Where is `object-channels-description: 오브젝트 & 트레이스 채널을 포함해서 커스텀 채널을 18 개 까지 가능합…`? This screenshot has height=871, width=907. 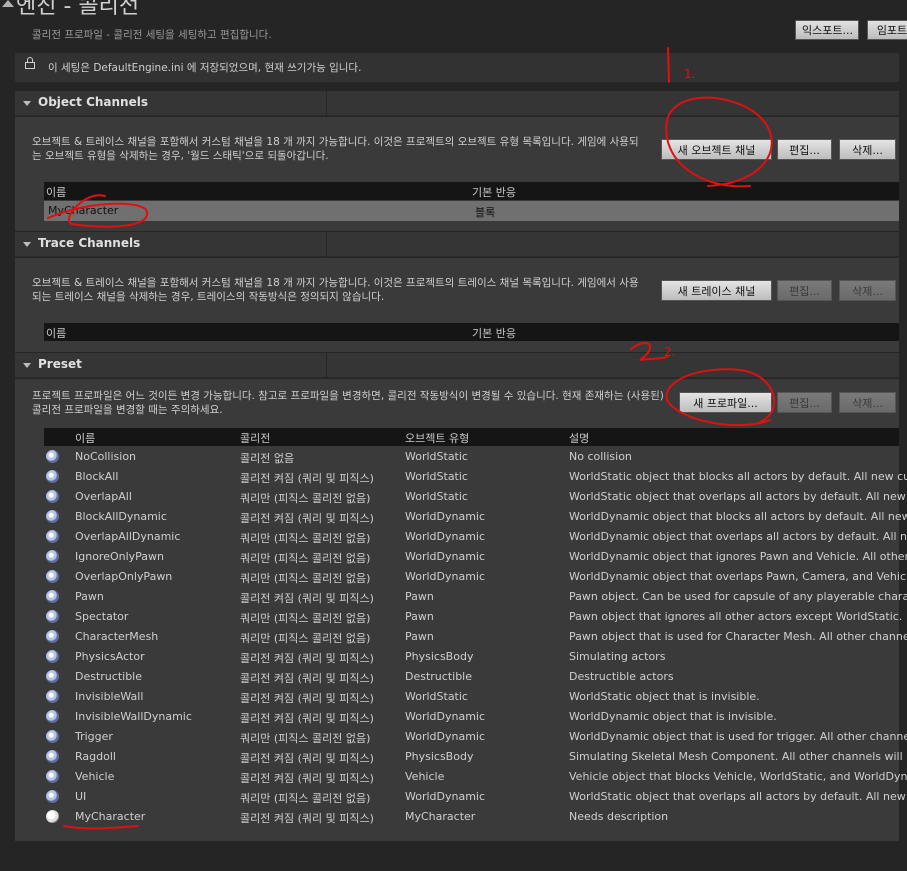
object-channels-description: 오브젝트 & 트레이스 채널을 포함해서 커스텀 채널을 18 개 까지 가능합… is located at coordinates (335, 149).